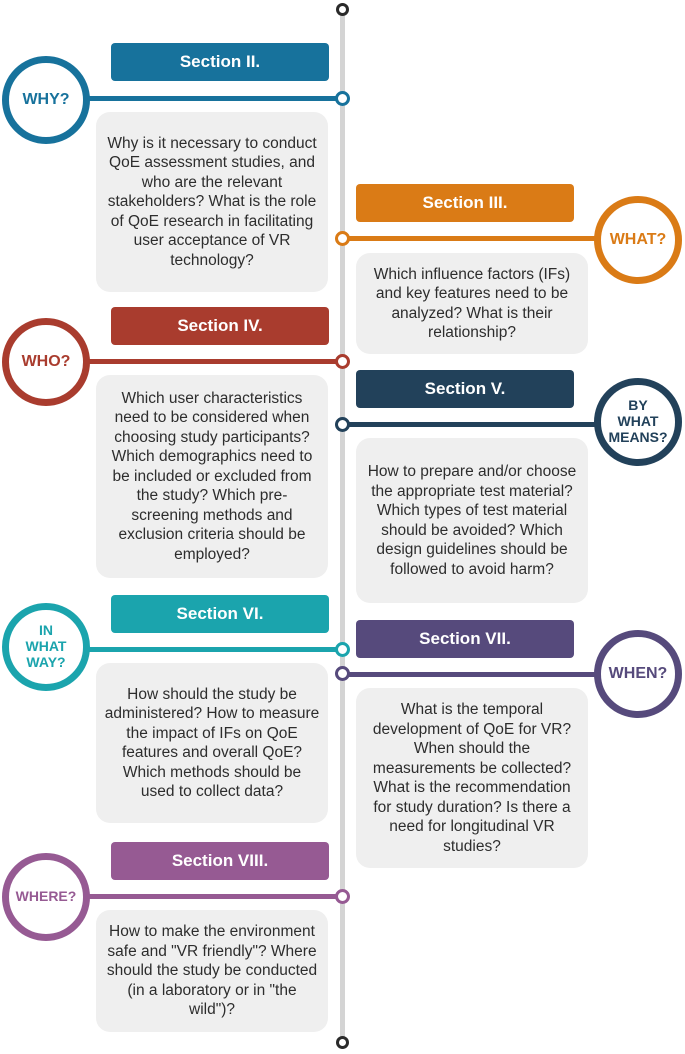 This screenshot has width=685, height=1054. I want to click on question-label: WHY?, so click(46, 100).